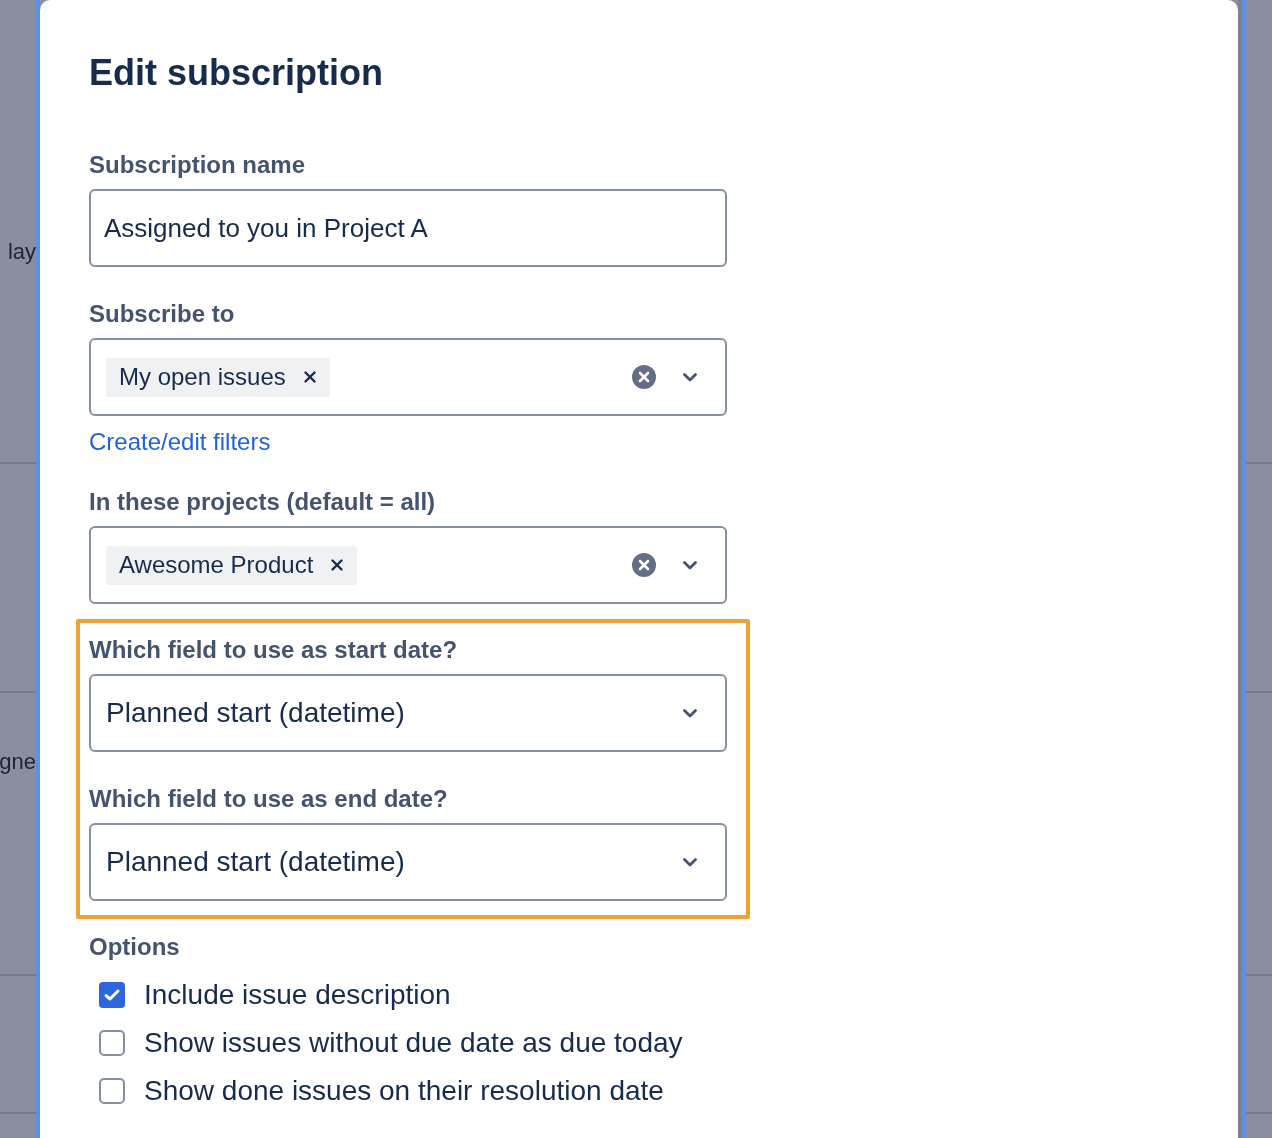  What do you see at coordinates (404, 1091) in the screenshot?
I see `checkbox-label: Show done issues on their resolution date` at bounding box center [404, 1091].